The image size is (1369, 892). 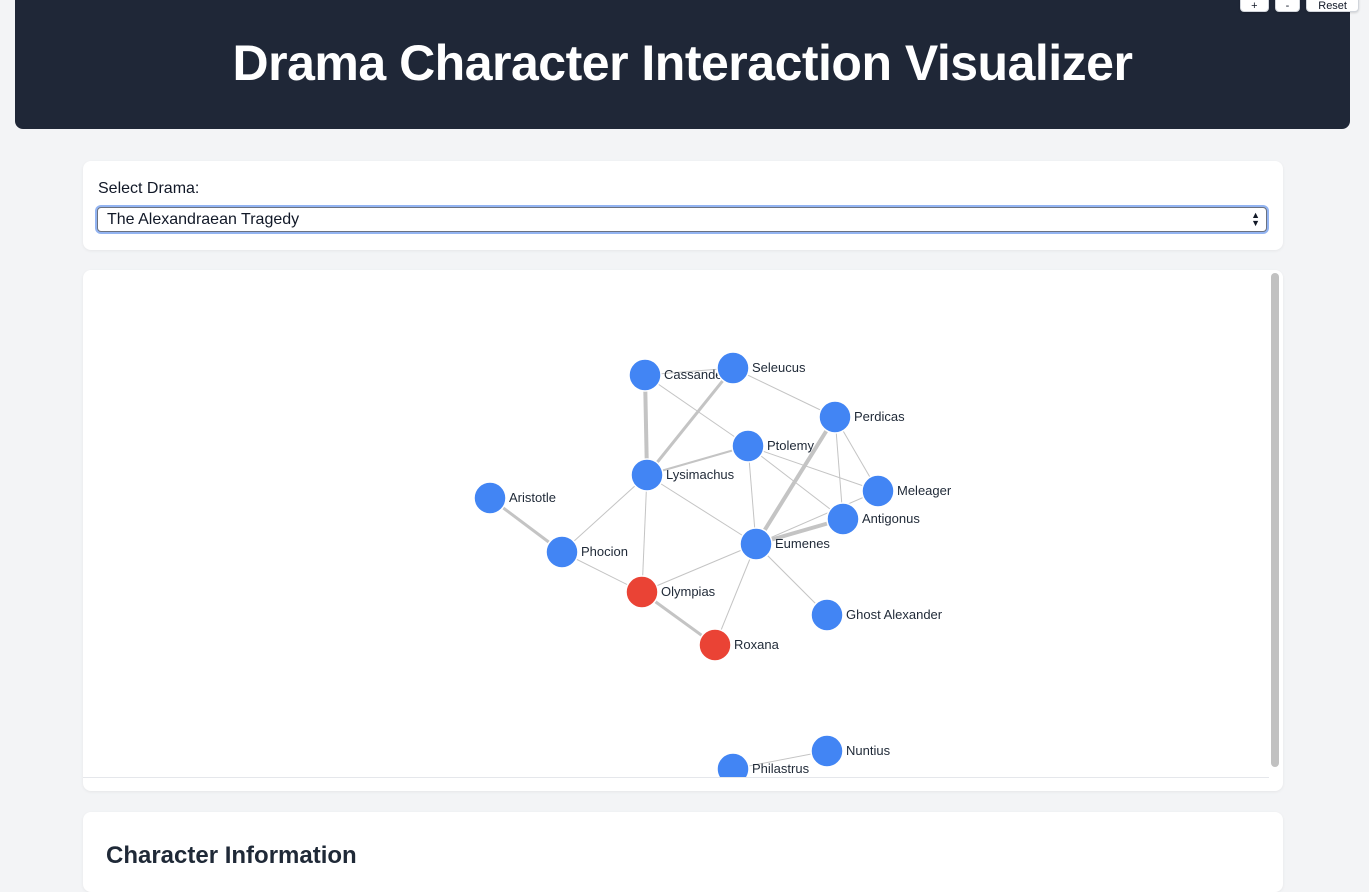 What do you see at coordinates (532, 497) in the screenshot?
I see `node-label-aristotle: Aristotle` at bounding box center [532, 497].